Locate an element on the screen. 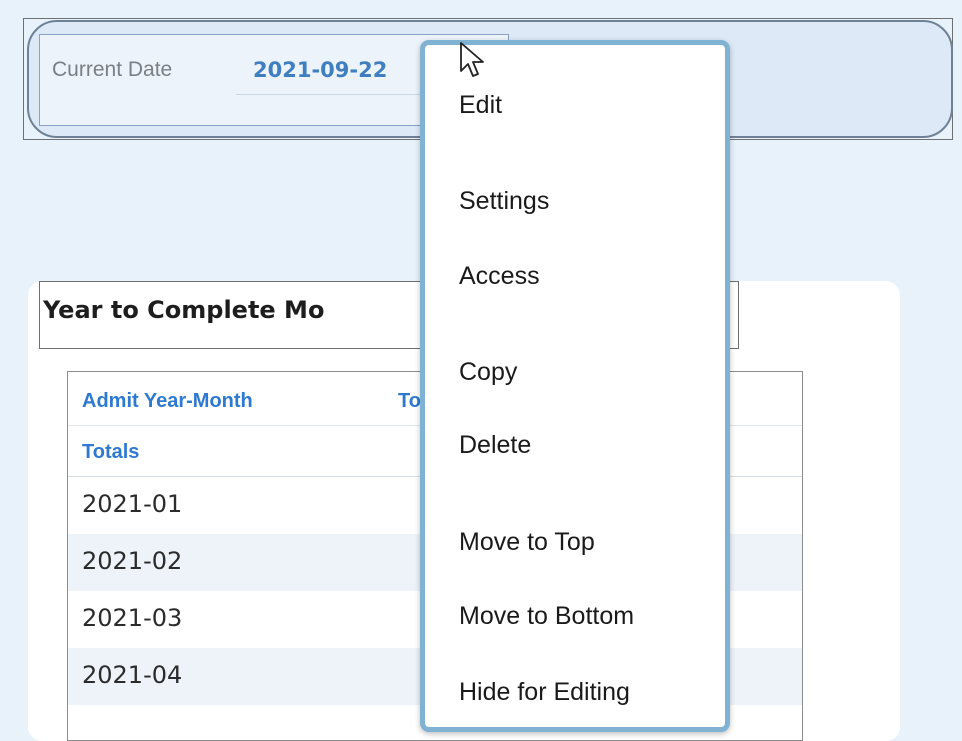  menu-item-label: Edit is located at coordinates (481, 105).